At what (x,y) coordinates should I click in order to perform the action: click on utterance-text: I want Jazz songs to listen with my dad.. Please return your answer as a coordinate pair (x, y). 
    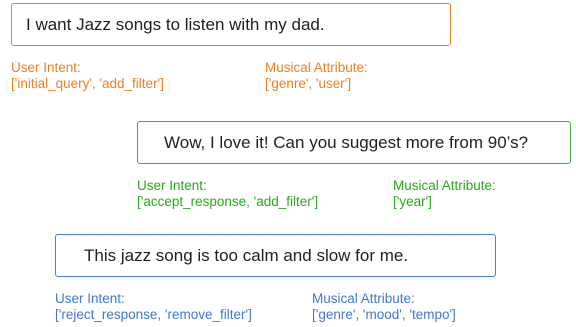
    Looking at the image, I should click on (175, 24).